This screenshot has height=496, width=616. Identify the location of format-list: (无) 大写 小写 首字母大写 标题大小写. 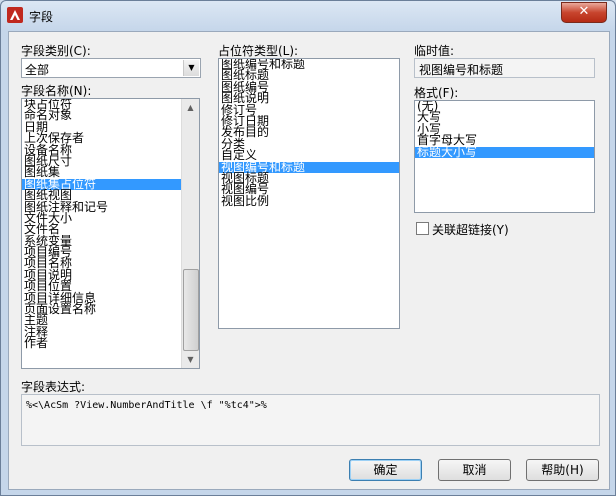
(504, 156).